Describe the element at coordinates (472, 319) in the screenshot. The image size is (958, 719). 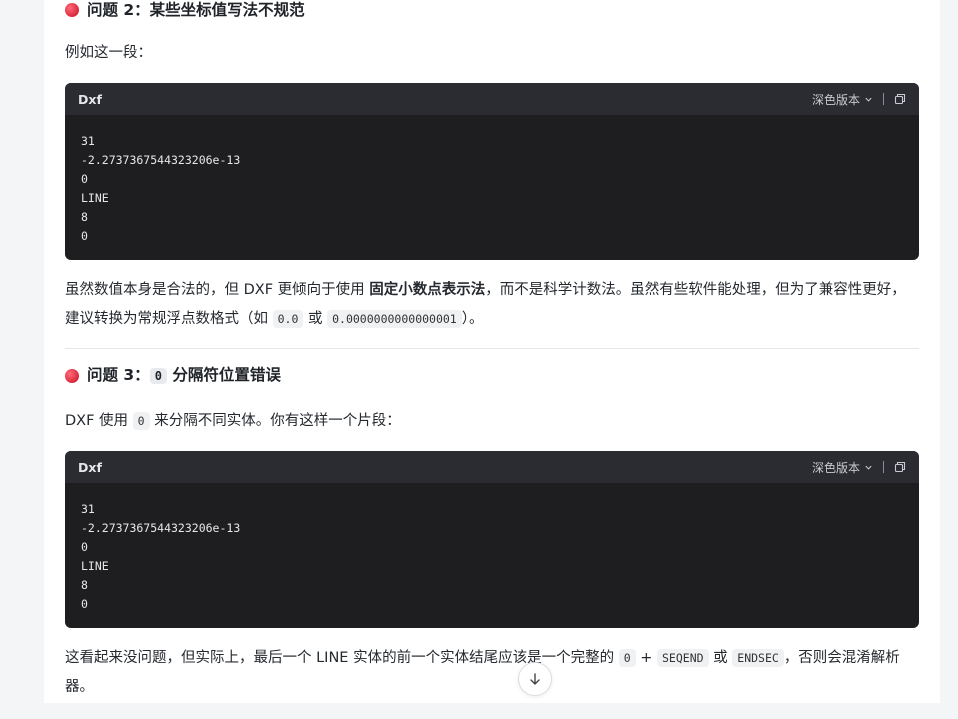
I see `text-span: ）。` at that location.